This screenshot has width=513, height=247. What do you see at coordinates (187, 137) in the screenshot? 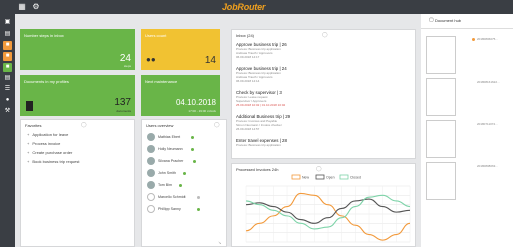
I see `user-row: Mathias Ebert` at bounding box center [187, 137].